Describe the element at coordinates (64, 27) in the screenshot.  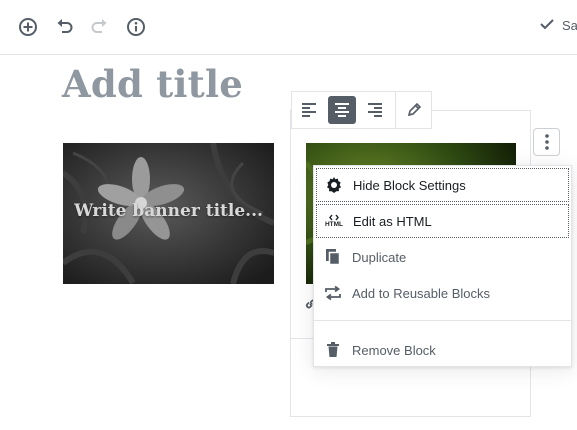
I see `undo-icon` at that location.